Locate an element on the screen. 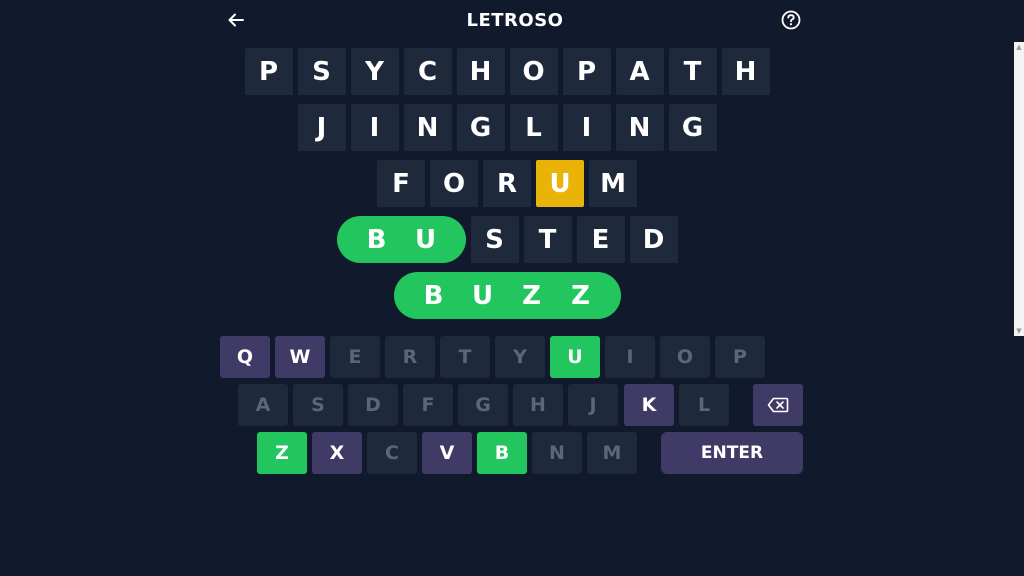 Image resolution: width=1024 pixels, height=576 pixels. correct-sequence: B U is located at coordinates (401, 239).